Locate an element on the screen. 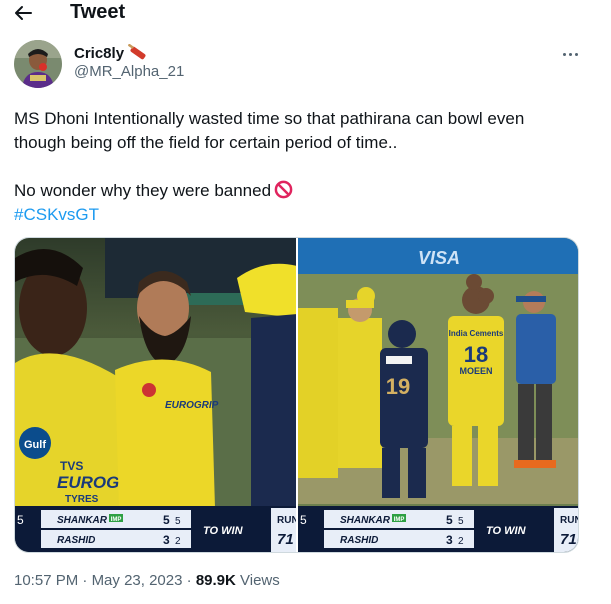 The image size is (611, 604). author-handle: @MR_Alpha_21 is located at coordinates (129, 72).